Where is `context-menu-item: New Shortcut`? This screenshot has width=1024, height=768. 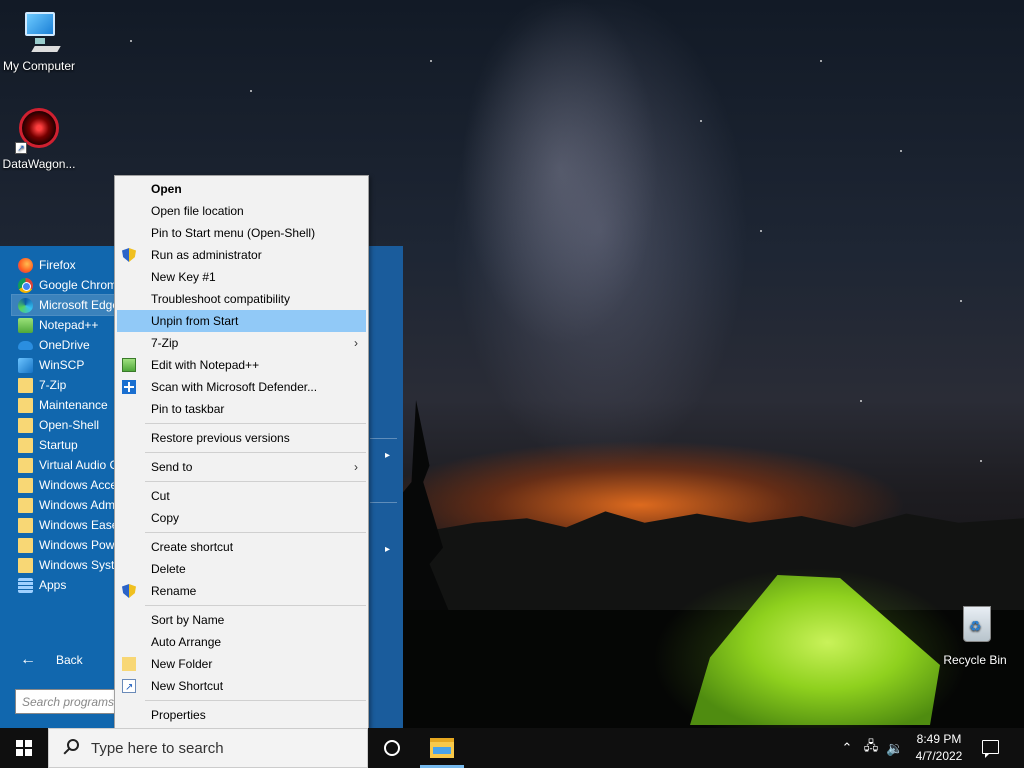
context-menu-item: New Shortcut is located at coordinates (241, 687).